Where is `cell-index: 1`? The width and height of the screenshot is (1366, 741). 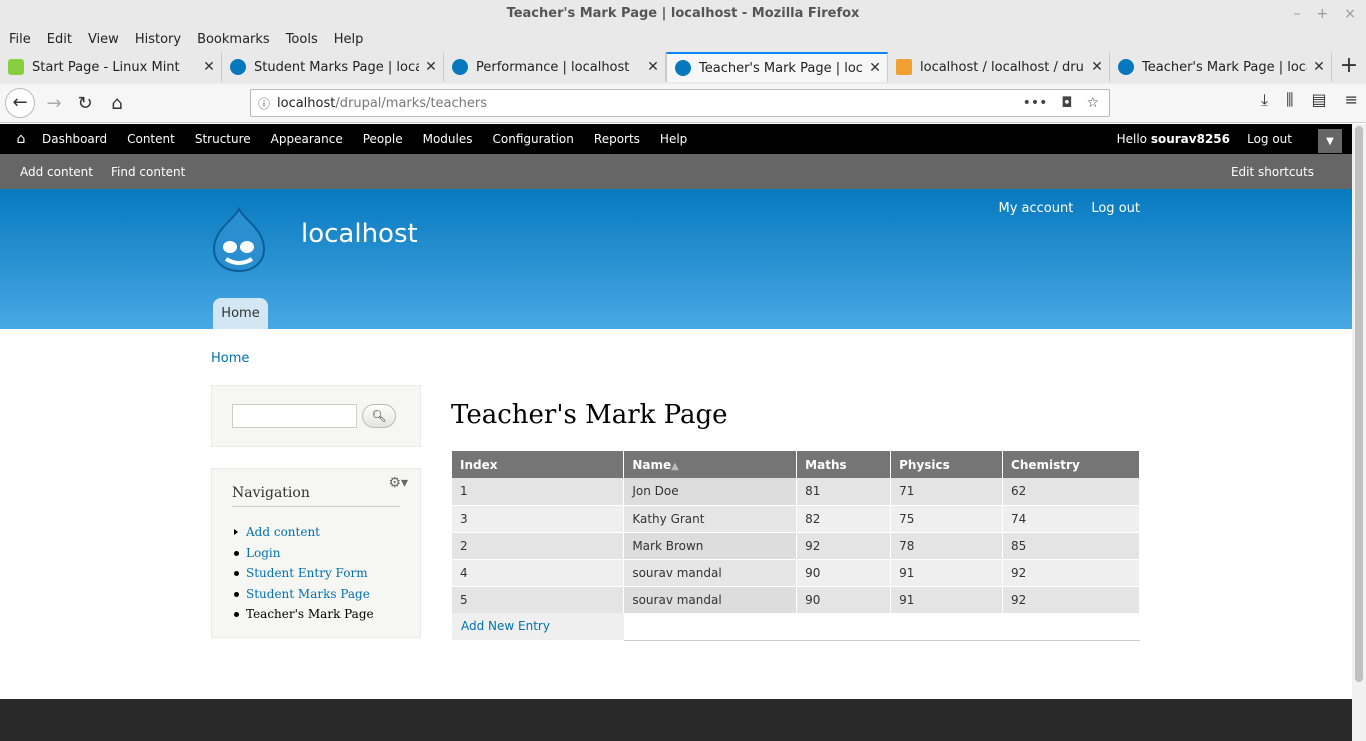 cell-index: 1 is located at coordinates (538, 492).